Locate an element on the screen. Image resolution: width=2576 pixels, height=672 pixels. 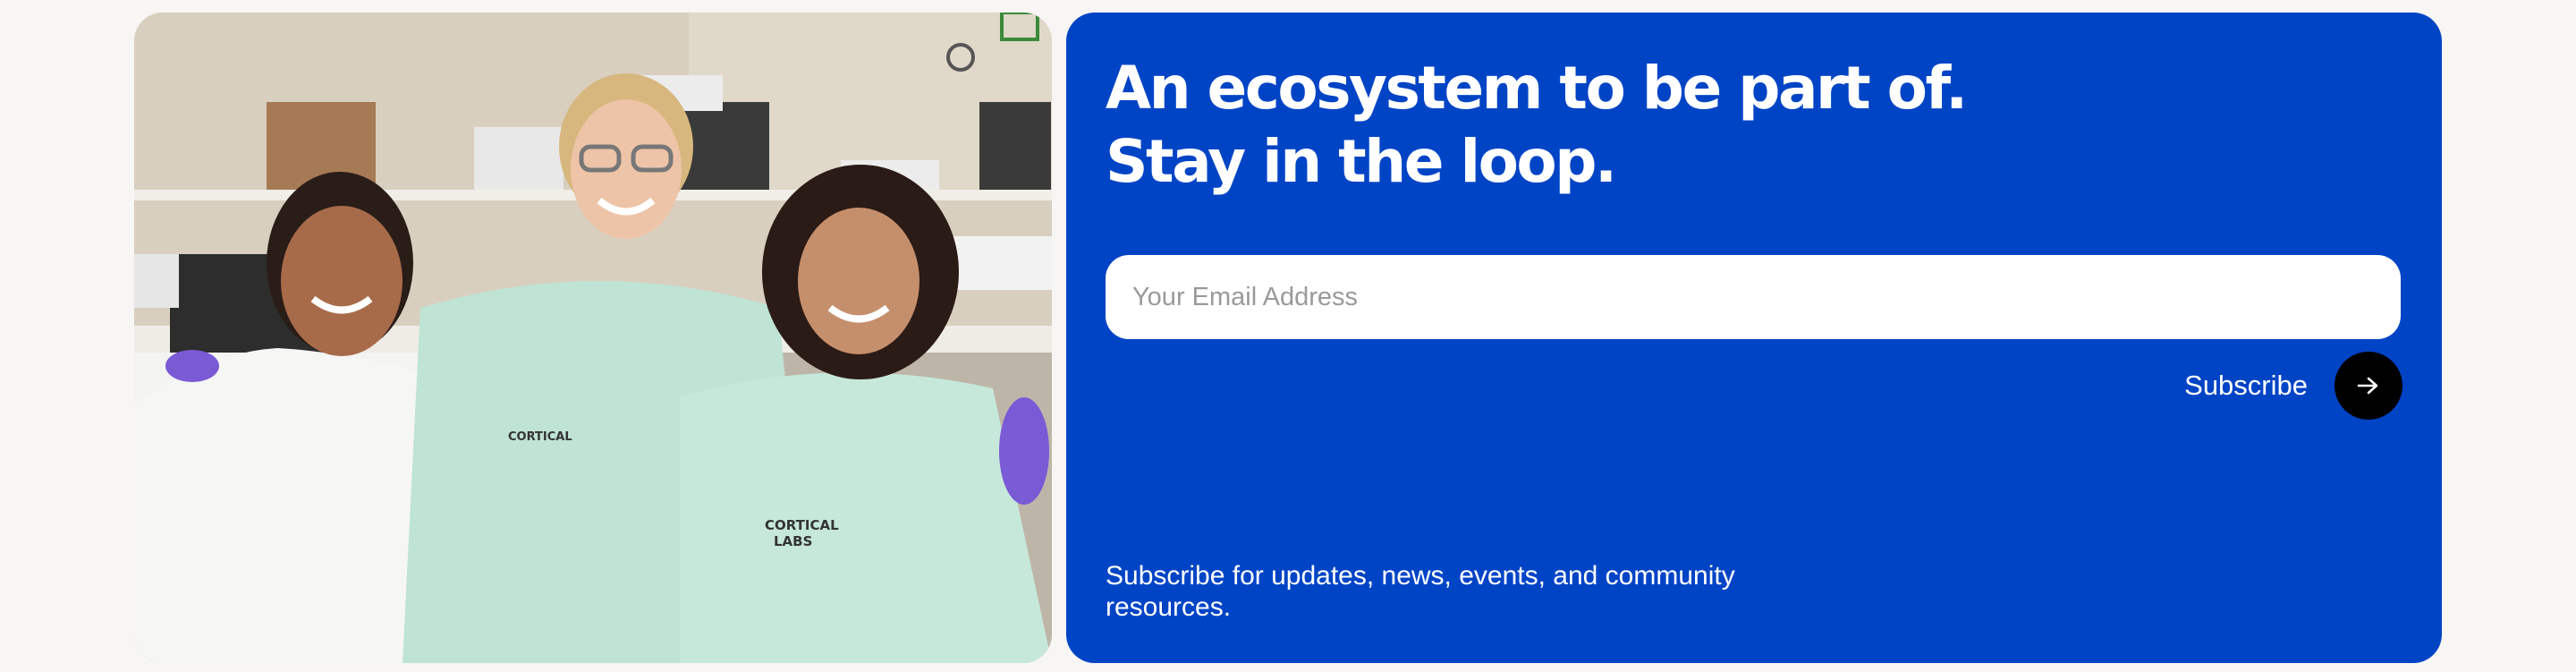
subscribe-action: Subscribe is located at coordinates (2293, 386).